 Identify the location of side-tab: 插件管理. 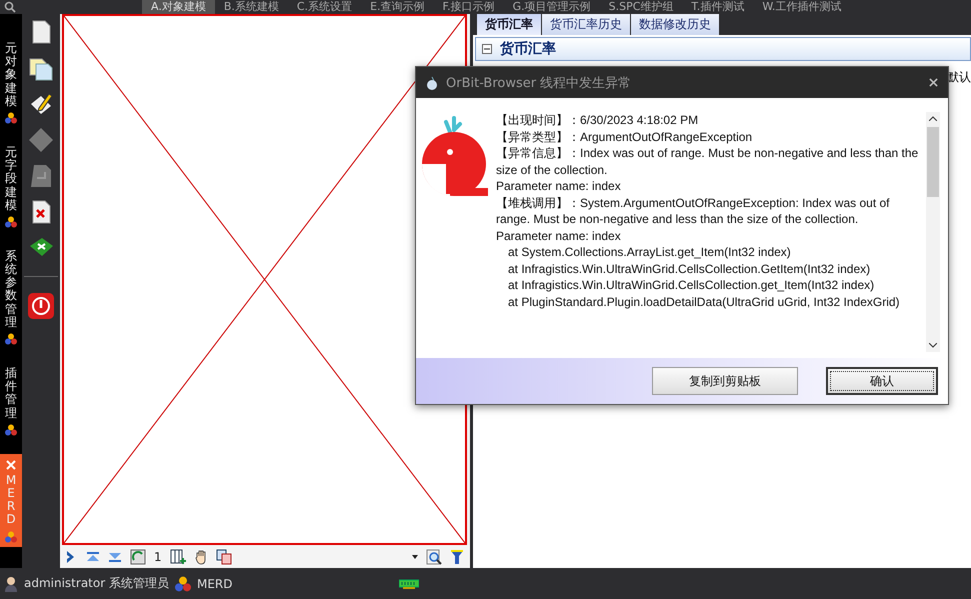
(11, 399).